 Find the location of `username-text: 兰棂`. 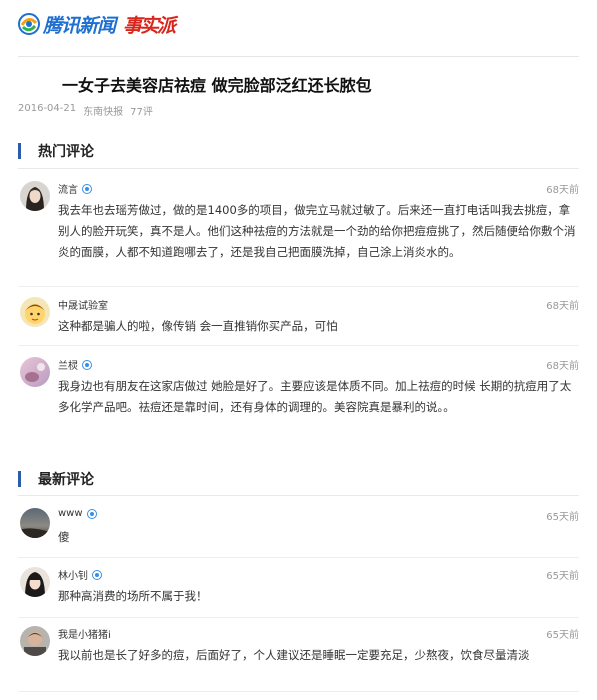

username-text: 兰棂 is located at coordinates (68, 366).